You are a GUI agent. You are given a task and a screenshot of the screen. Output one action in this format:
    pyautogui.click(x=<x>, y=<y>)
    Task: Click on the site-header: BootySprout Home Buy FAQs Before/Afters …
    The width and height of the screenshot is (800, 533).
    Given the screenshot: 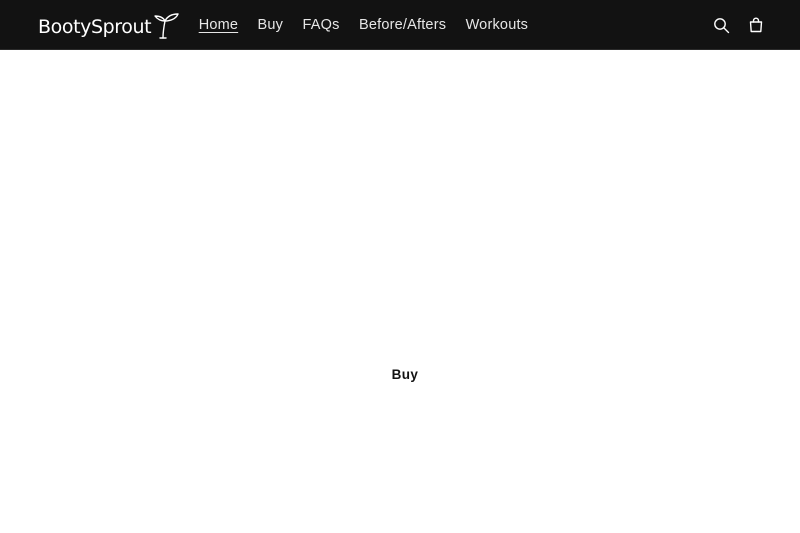 What is the action you would take?
    pyautogui.click(x=400, y=25)
    